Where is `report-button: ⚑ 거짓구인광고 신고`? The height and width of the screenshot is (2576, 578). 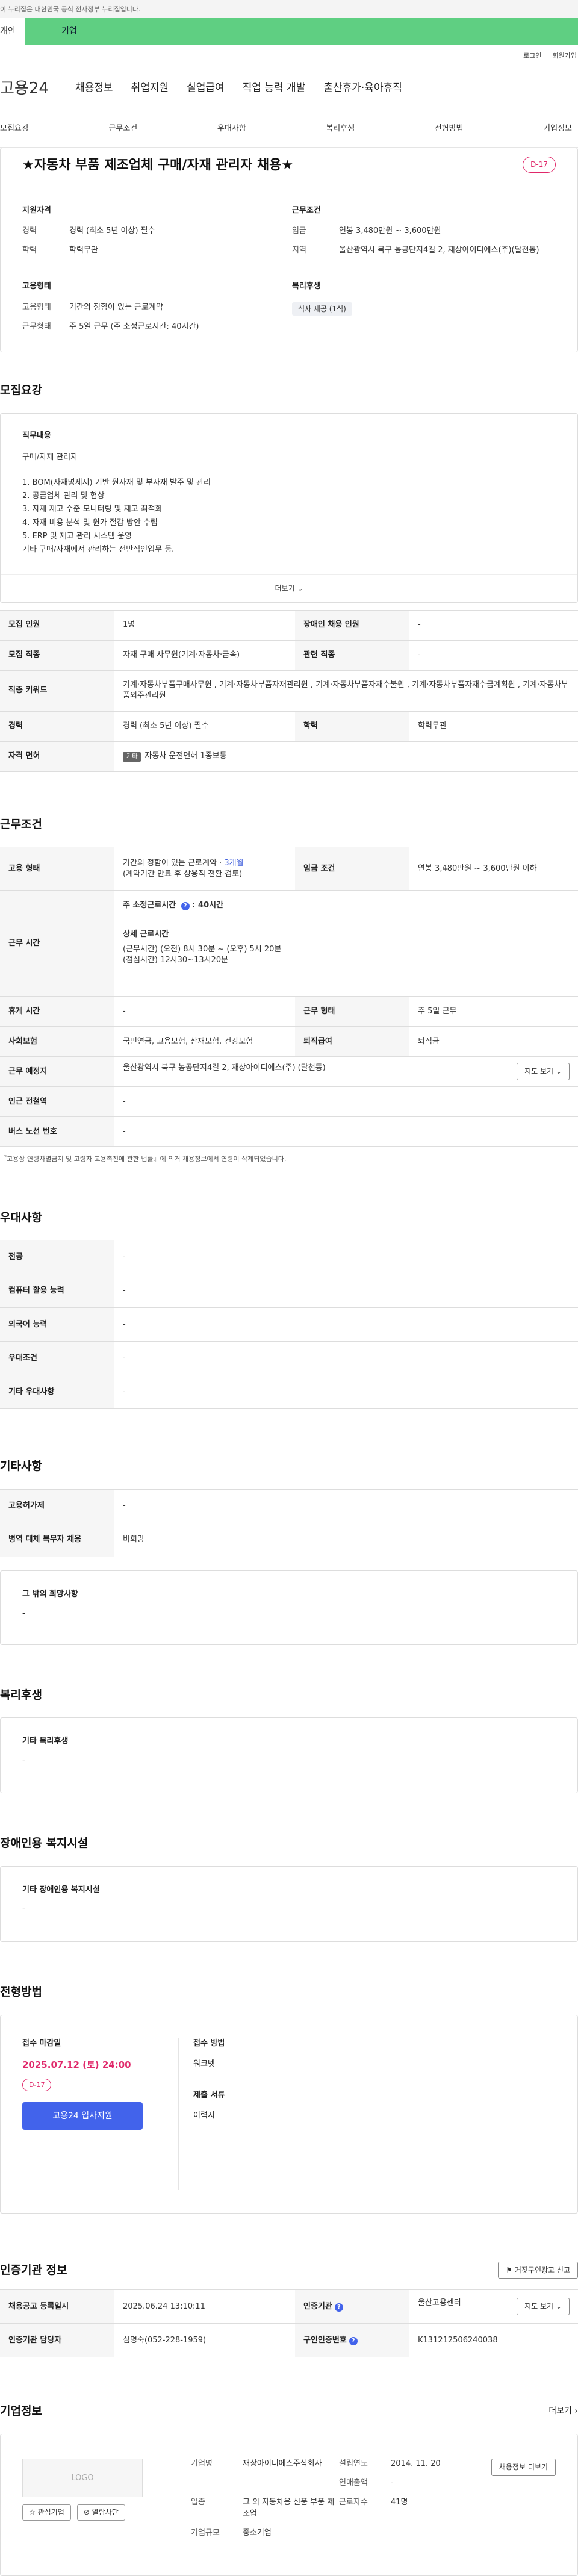
report-button: ⚑ 거짓구인광고 신고 is located at coordinates (538, 2270).